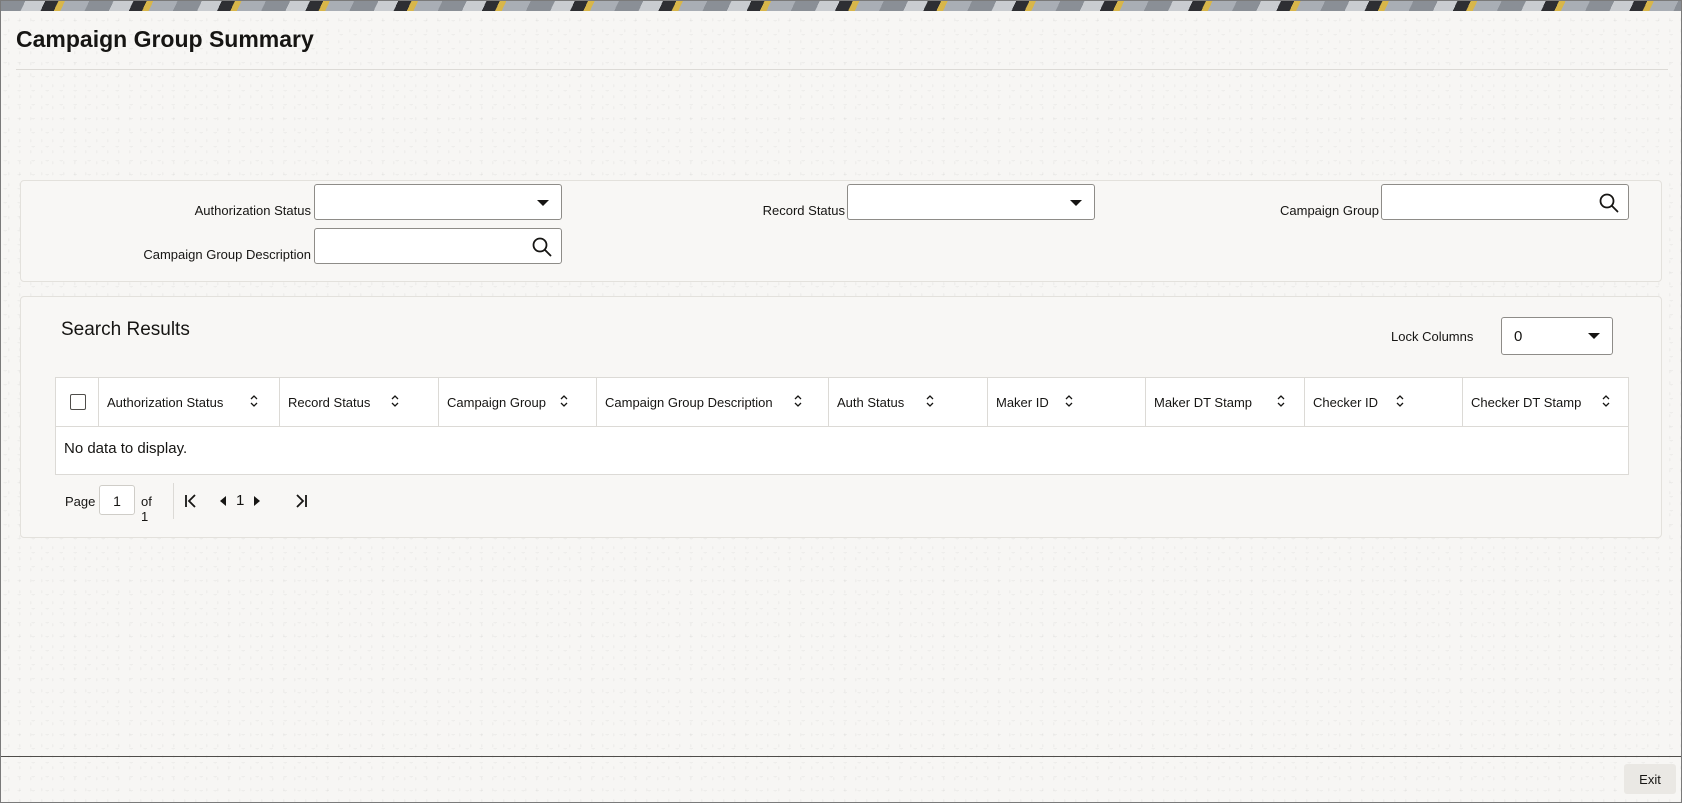 This screenshot has height=803, width=1682. What do you see at coordinates (1526, 402) in the screenshot?
I see `column-label: Checker DT Stamp` at bounding box center [1526, 402].